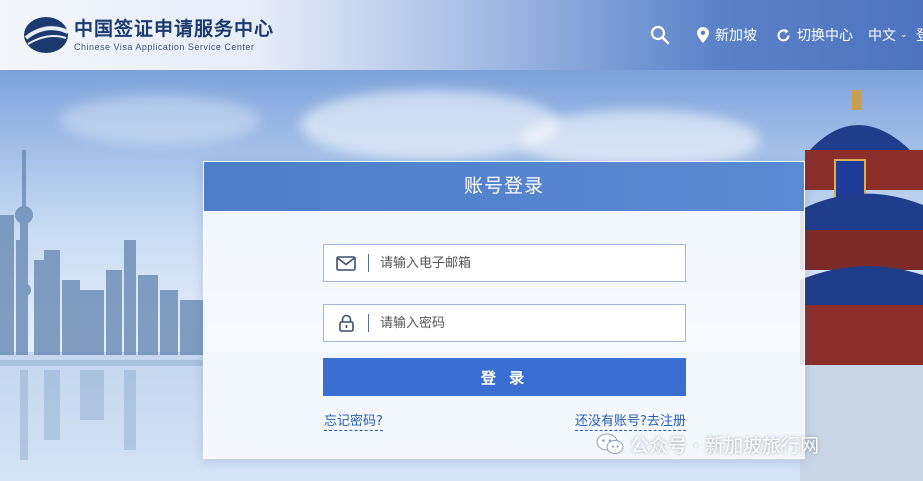  Describe the element at coordinates (904, 35) in the screenshot. I see `chevron-down-icon: ⌄` at that location.